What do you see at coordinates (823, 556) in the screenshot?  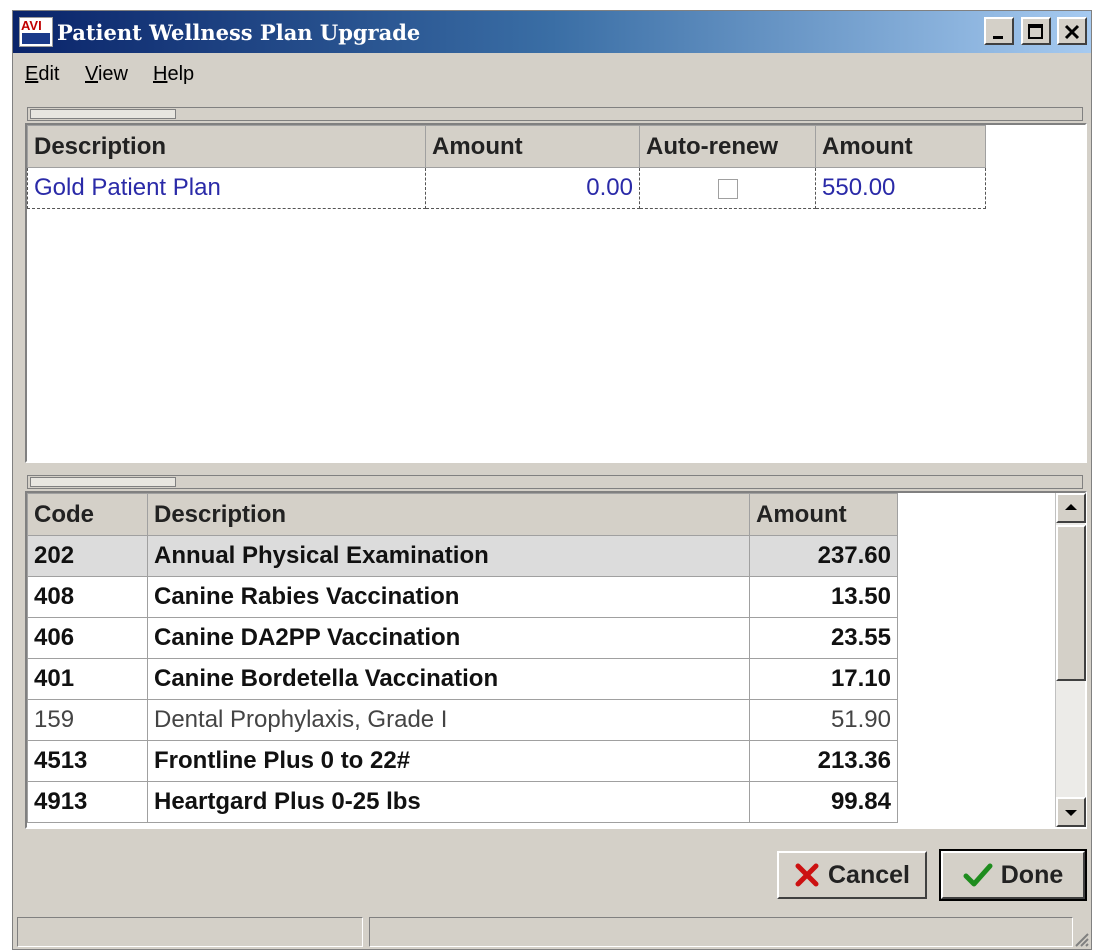 I see `row-amount: 237.60` at bounding box center [823, 556].